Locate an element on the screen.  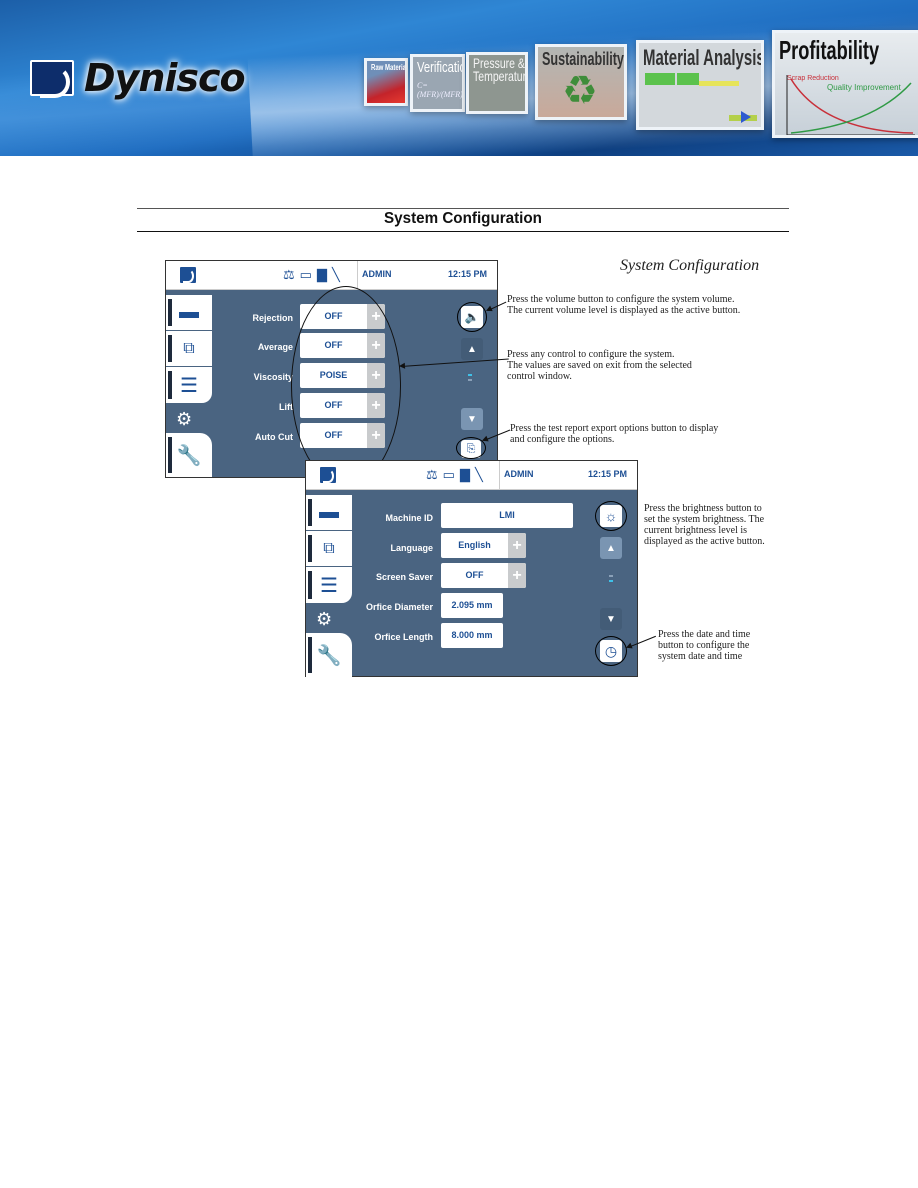
volume-up-button: ▲ is located at coordinates (472, 349).